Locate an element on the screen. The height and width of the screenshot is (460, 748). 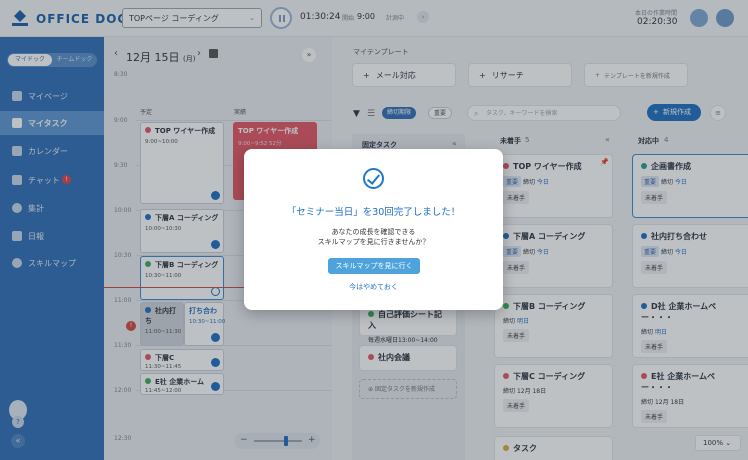
modal-message: あなたの成長を確認できる スキルマップを見に行きませんか？ is located at coordinates (373, 237).